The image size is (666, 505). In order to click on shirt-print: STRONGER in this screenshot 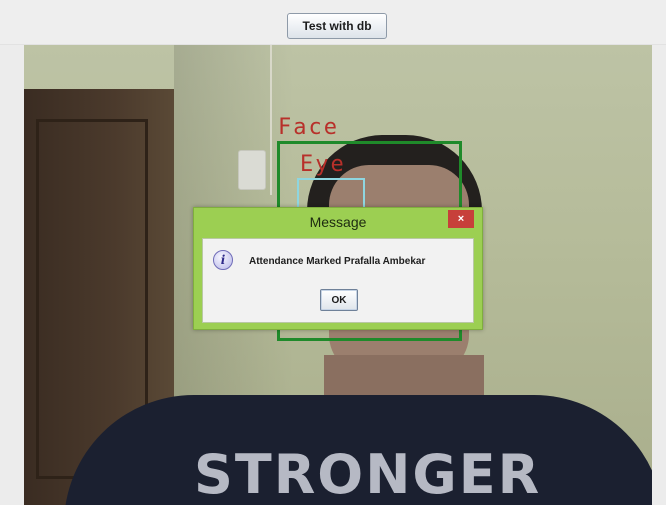, I will do `click(368, 474)`.